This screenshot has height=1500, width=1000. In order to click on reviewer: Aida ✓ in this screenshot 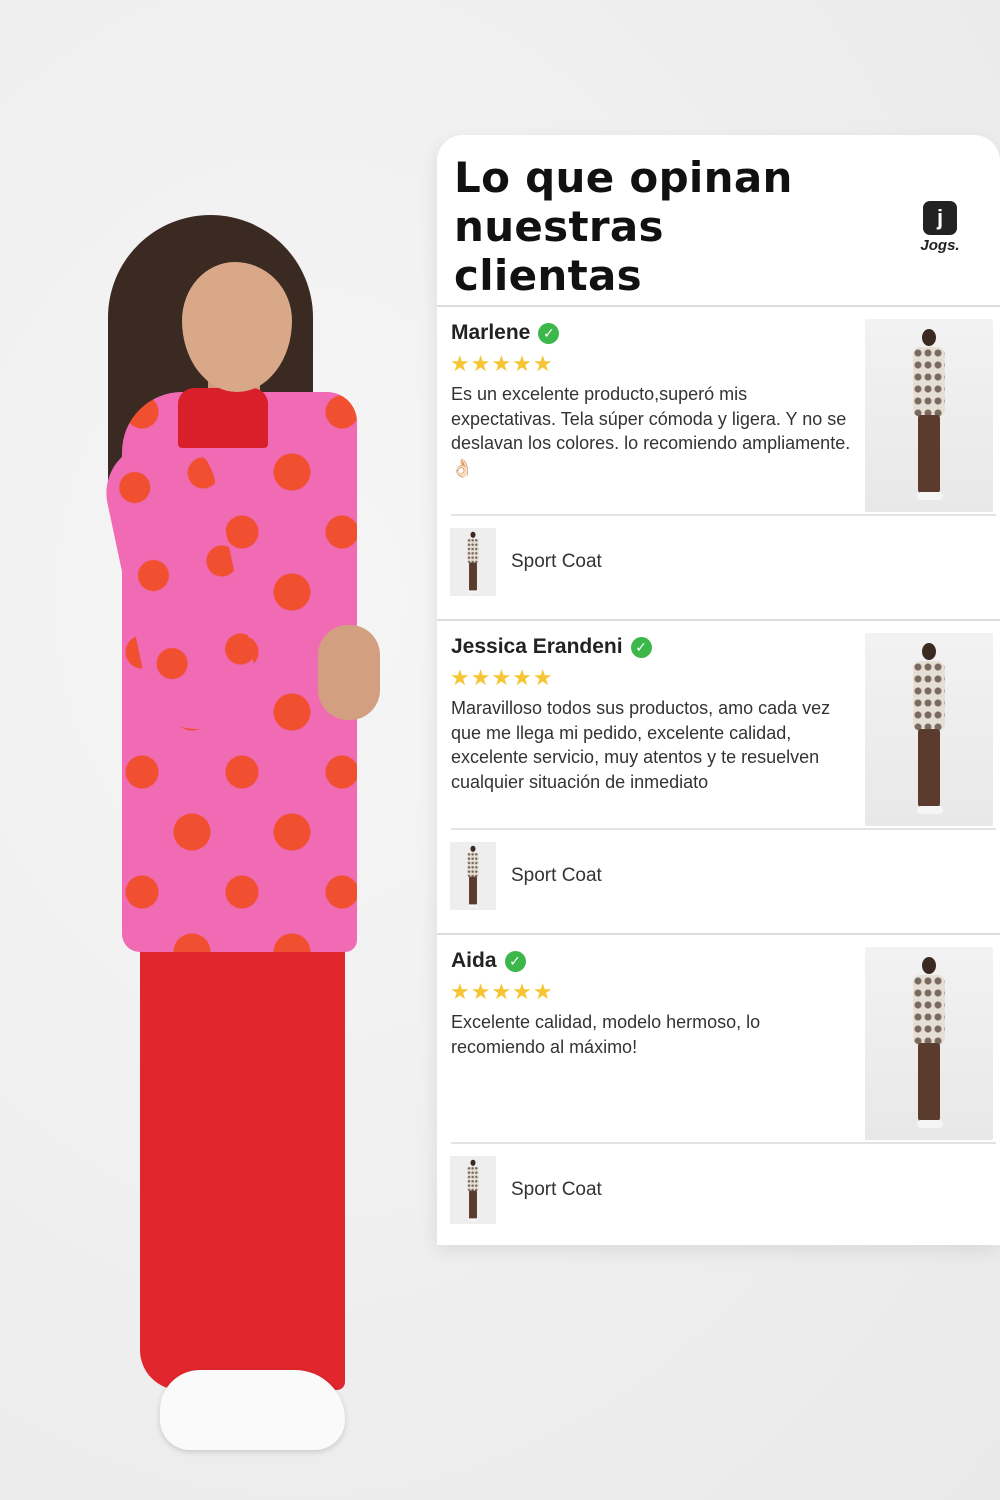, I will do `click(488, 961)`.